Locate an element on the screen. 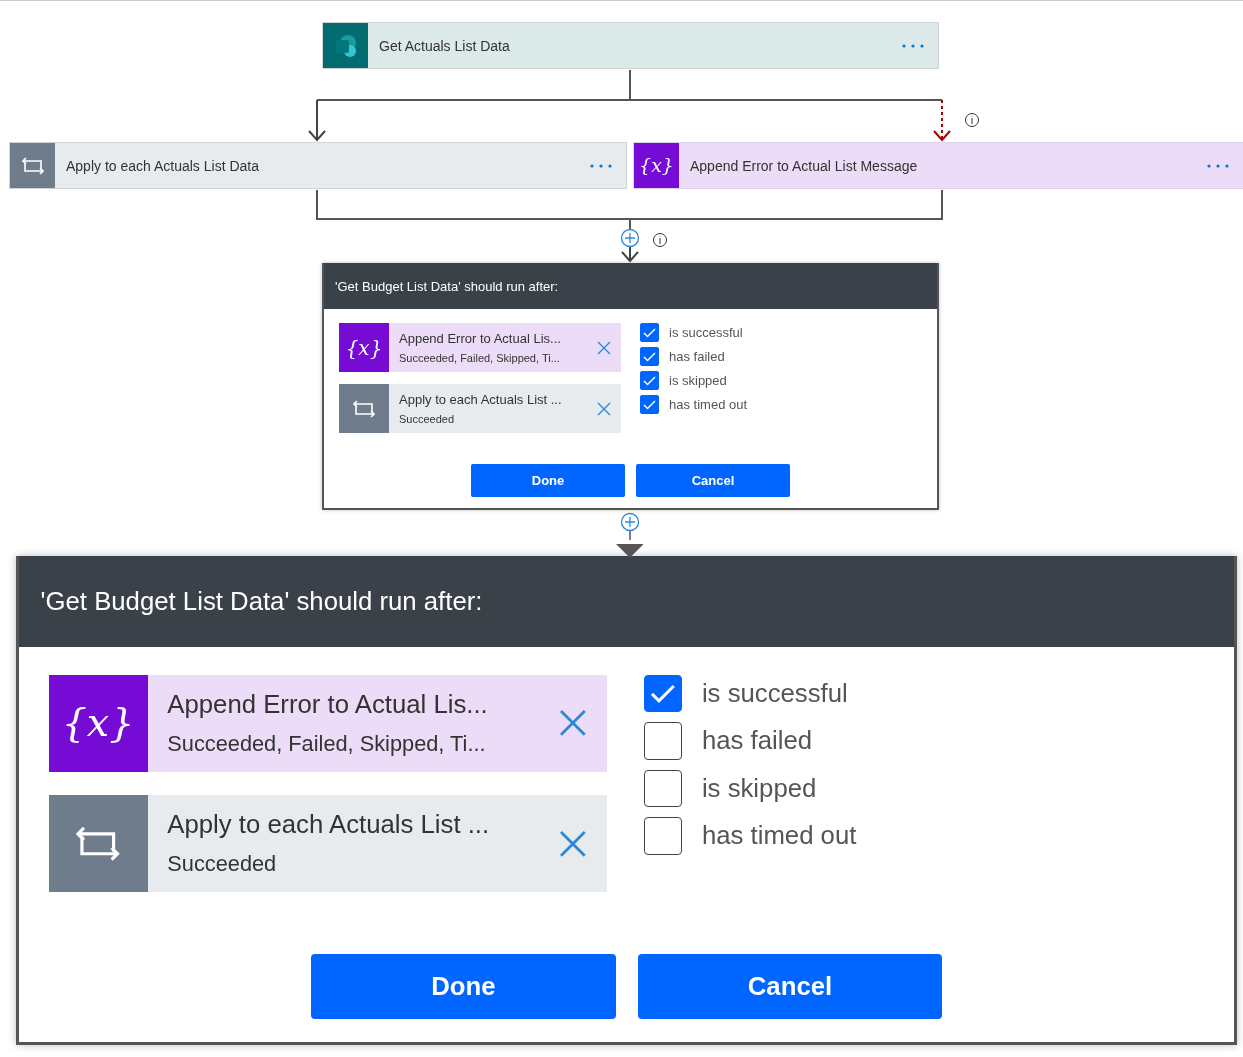 The height and width of the screenshot is (1057, 1243). action-title: Get Actuals List Data is located at coordinates (445, 45).